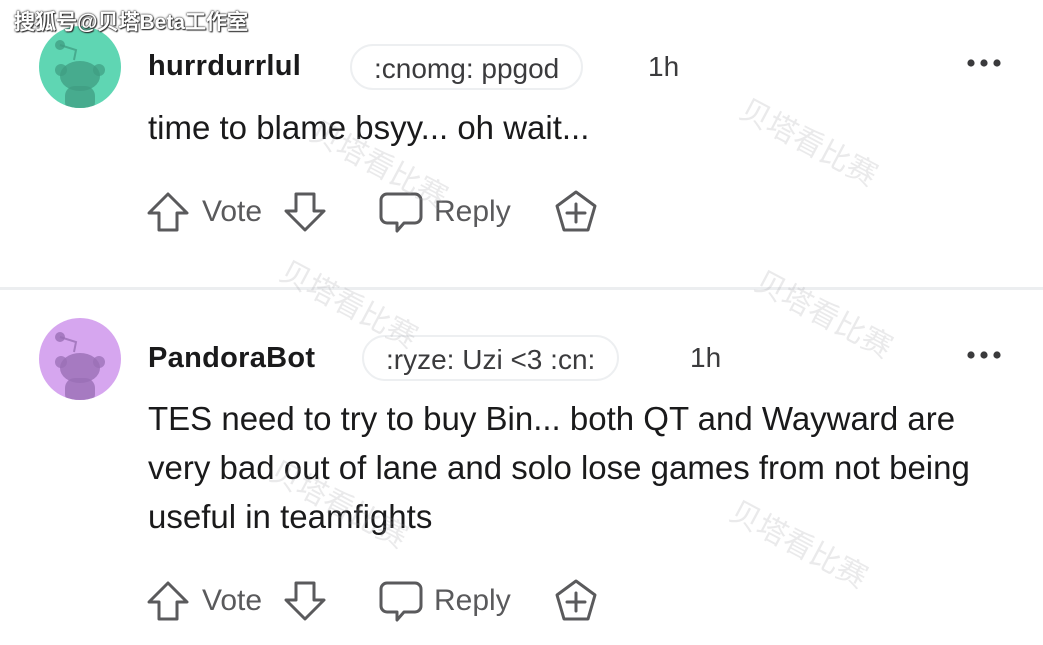 The width and height of the screenshot is (1043, 645). What do you see at coordinates (131, 22) in the screenshot?
I see `source-watermark: 搜狐号@贝塔Beta工作室` at bounding box center [131, 22].